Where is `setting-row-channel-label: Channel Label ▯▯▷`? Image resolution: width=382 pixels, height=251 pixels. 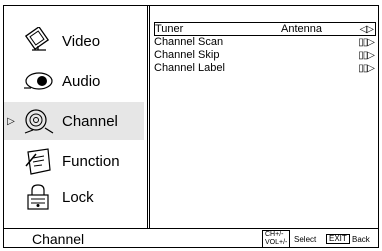 setting-row-channel-label: Channel Label ▯▯▷ is located at coordinates (265, 68).